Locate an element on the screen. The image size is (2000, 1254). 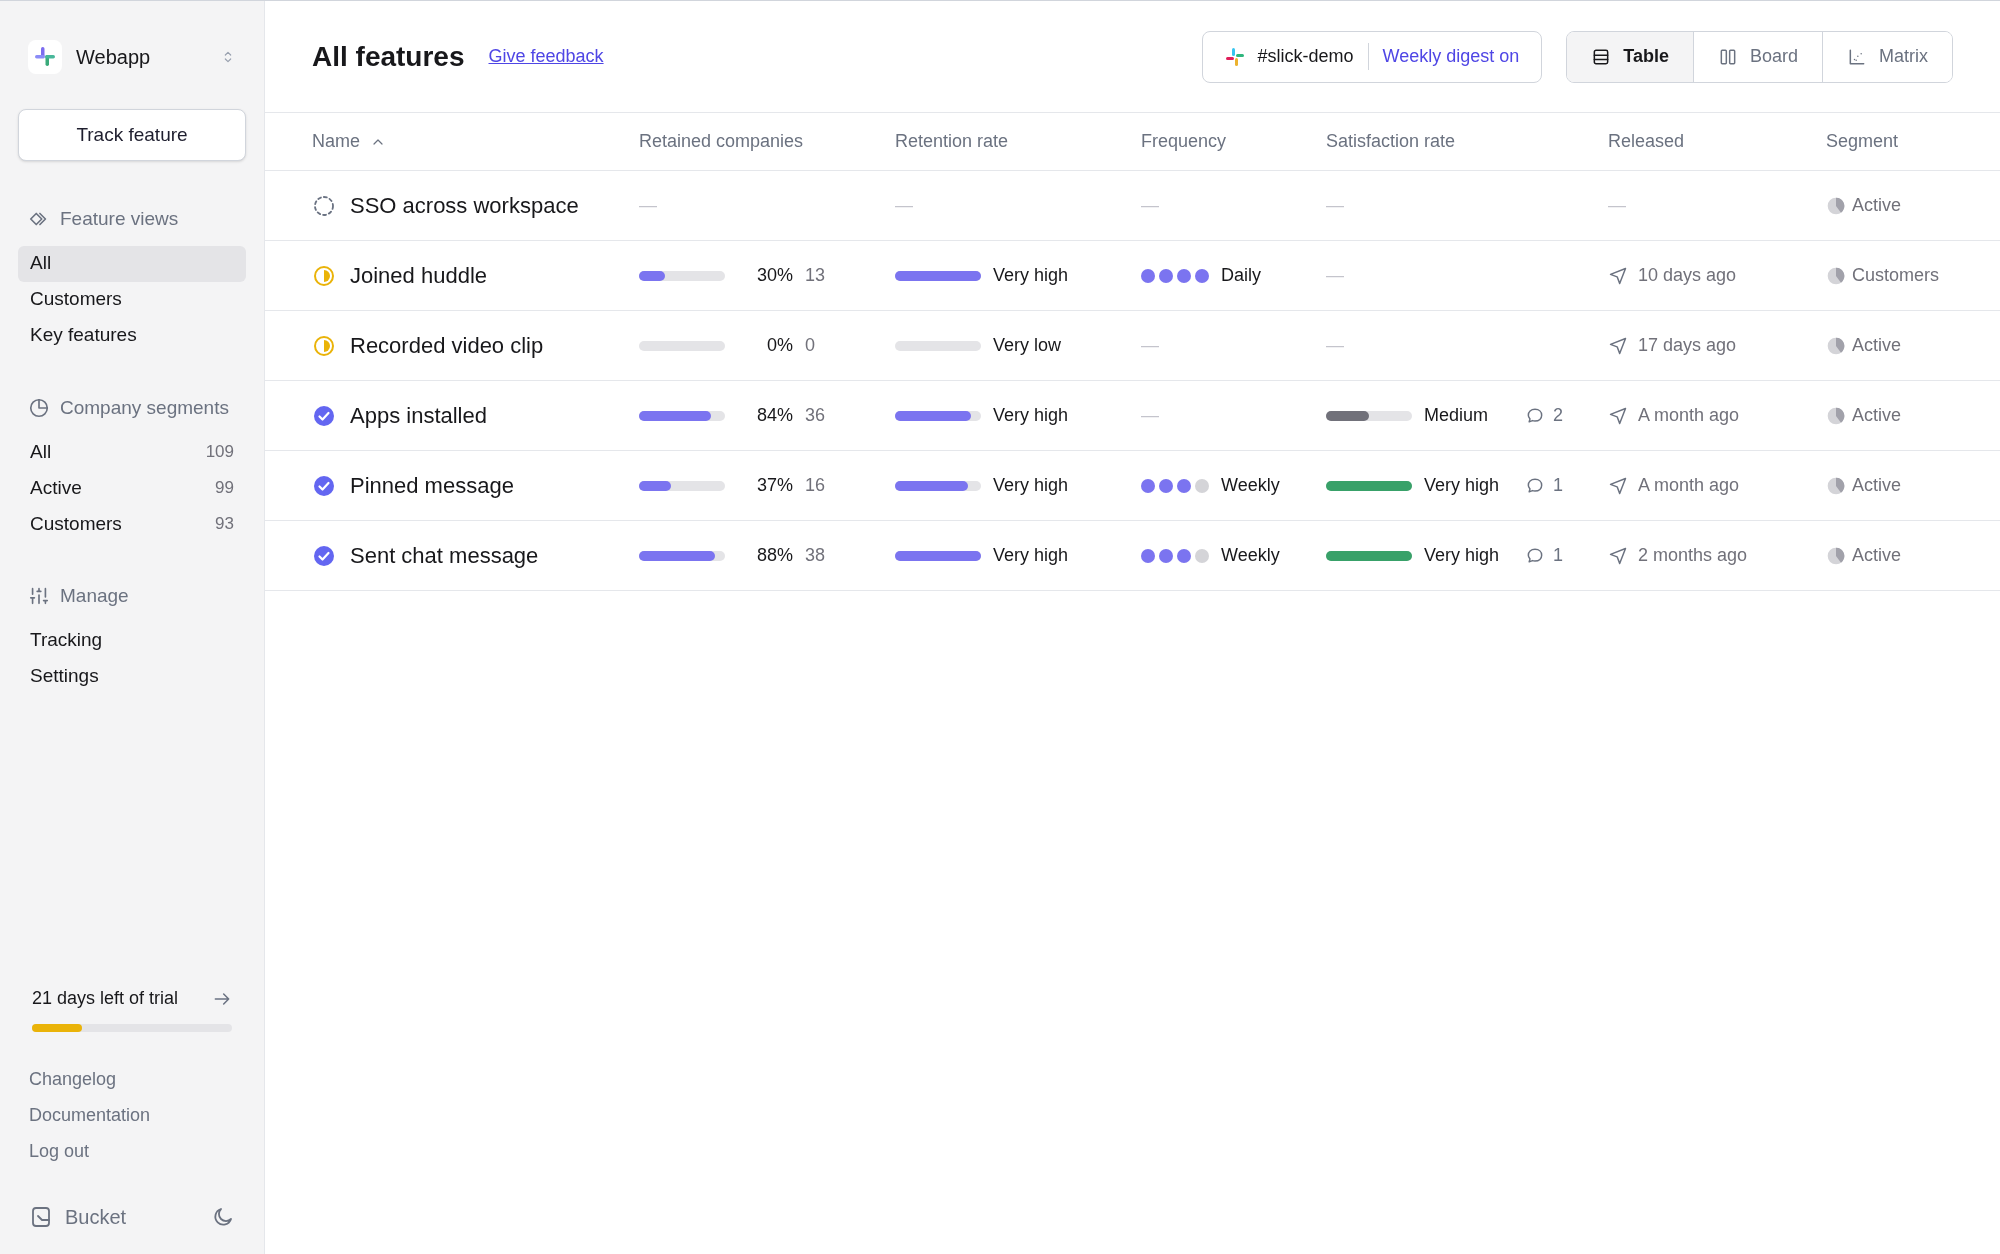
section-title: Feature views is located at coordinates (119, 219).